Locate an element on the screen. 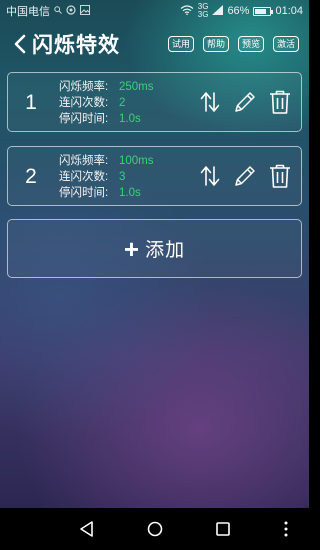  count-value: 2 is located at coordinates (122, 103).